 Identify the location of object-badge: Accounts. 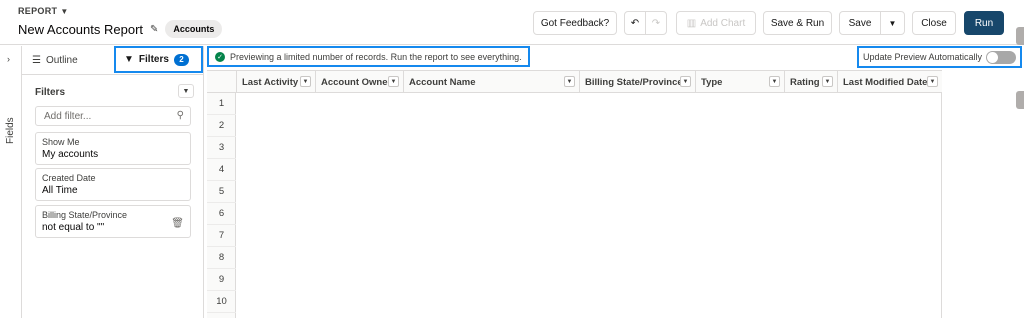
(194, 29).